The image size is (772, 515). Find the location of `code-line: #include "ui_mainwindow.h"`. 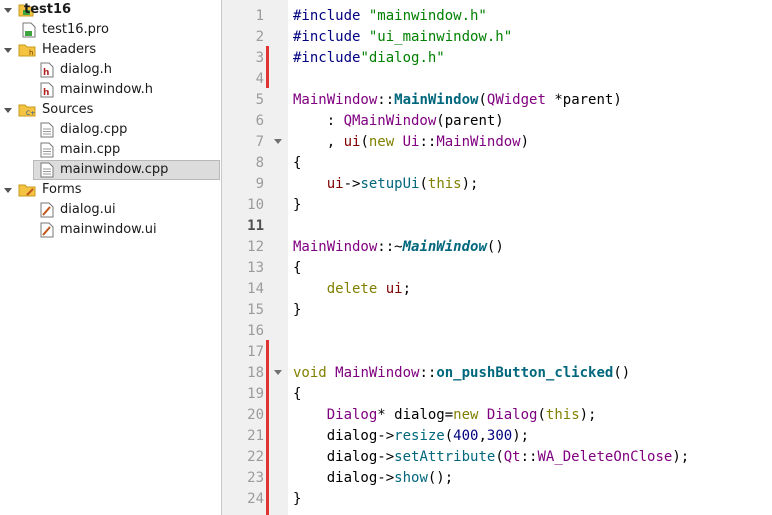

code-line: #include "ui_mainwindow.h" is located at coordinates (402, 37).